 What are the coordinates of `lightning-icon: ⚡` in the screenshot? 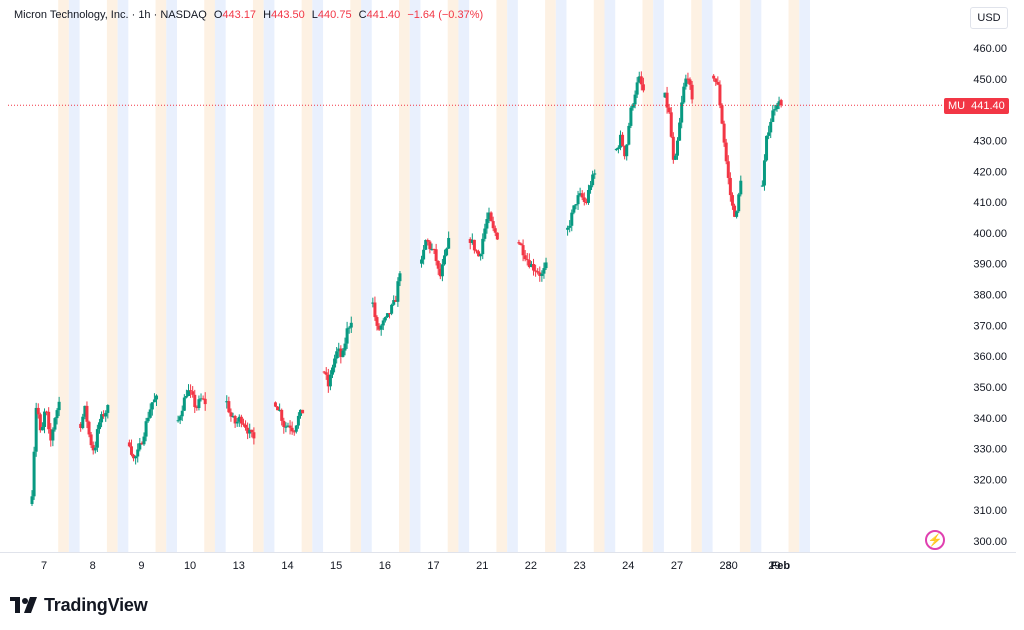 It's located at (935, 540).